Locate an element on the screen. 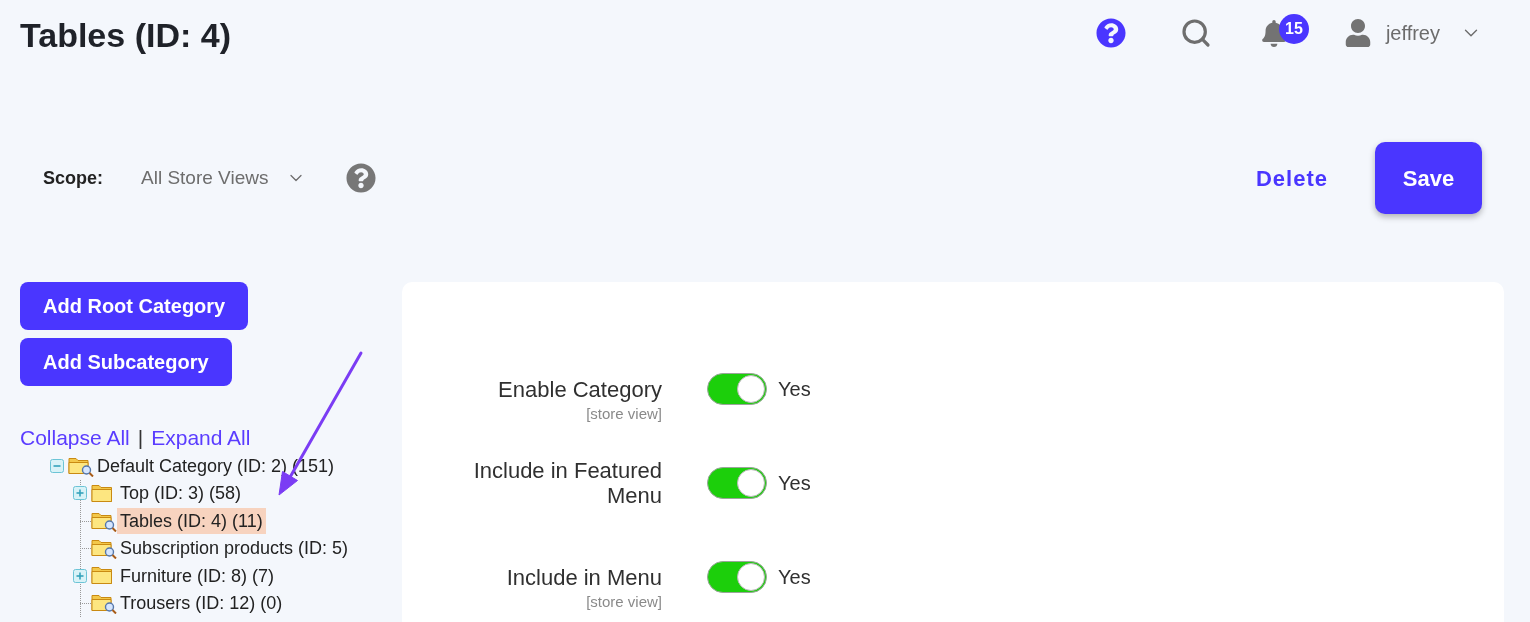  search-icon is located at coordinates (1195, 33).